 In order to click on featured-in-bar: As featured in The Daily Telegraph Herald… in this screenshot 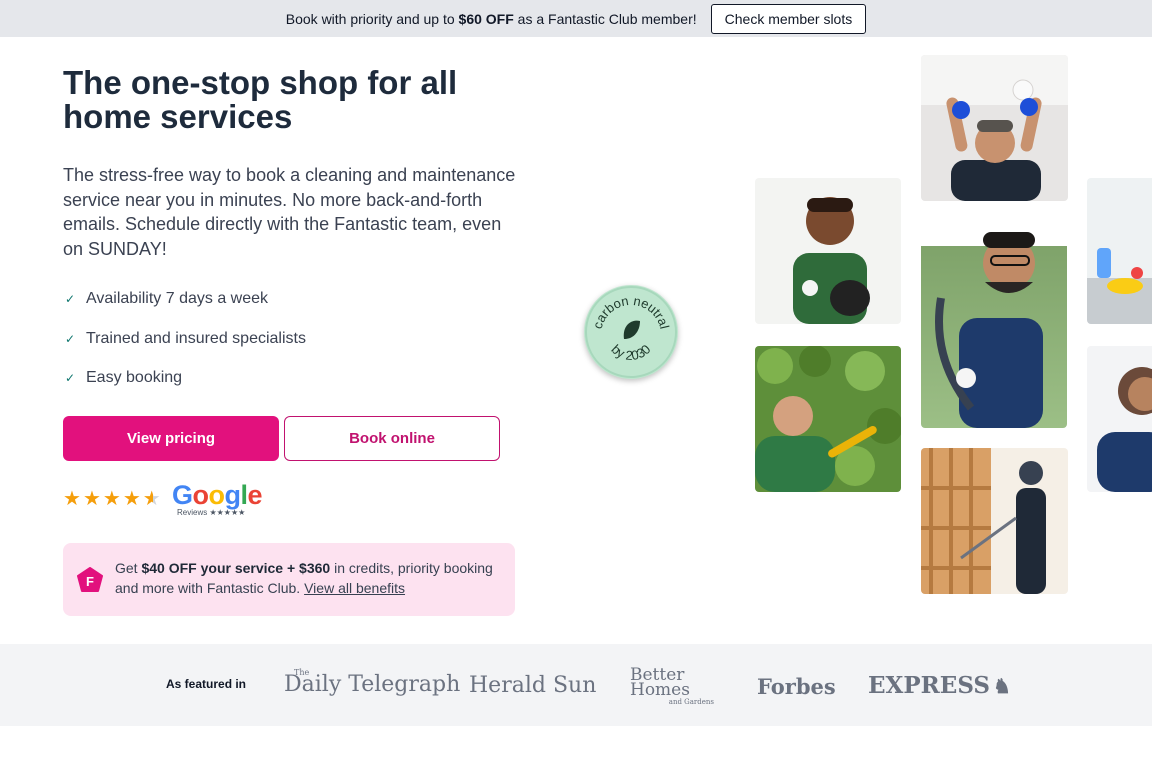, I will do `click(576, 685)`.